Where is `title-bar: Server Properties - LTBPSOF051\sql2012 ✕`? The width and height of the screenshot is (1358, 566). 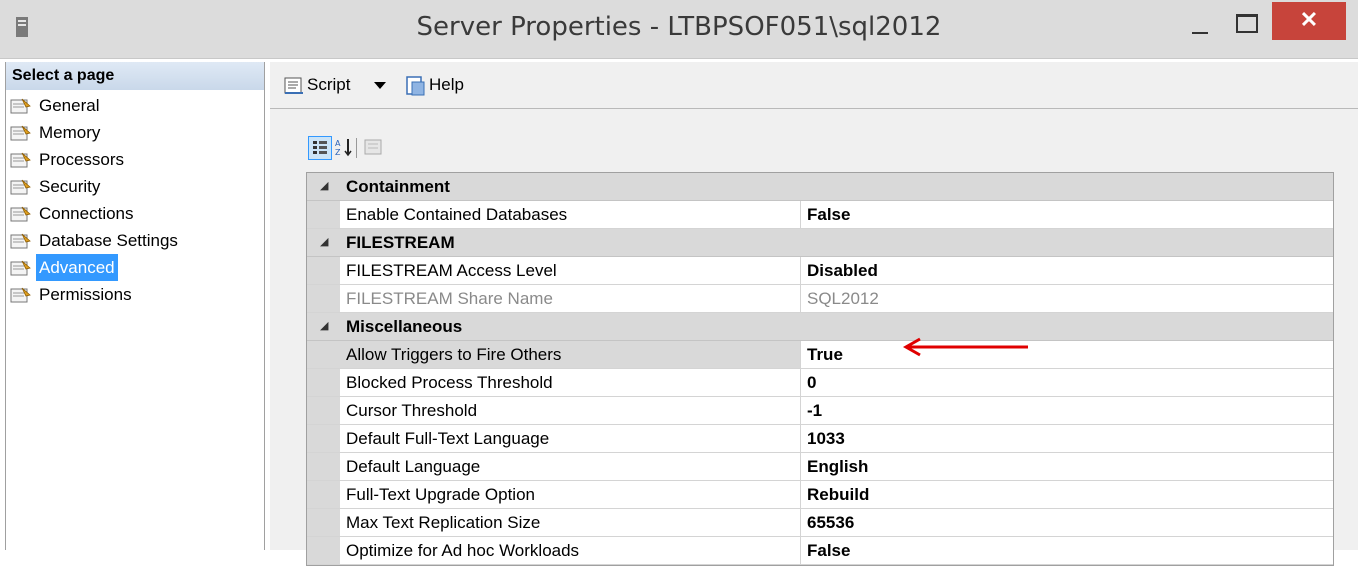
title-bar: Server Properties - LTBPSOF051\sql2012 ✕ is located at coordinates (679, 29).